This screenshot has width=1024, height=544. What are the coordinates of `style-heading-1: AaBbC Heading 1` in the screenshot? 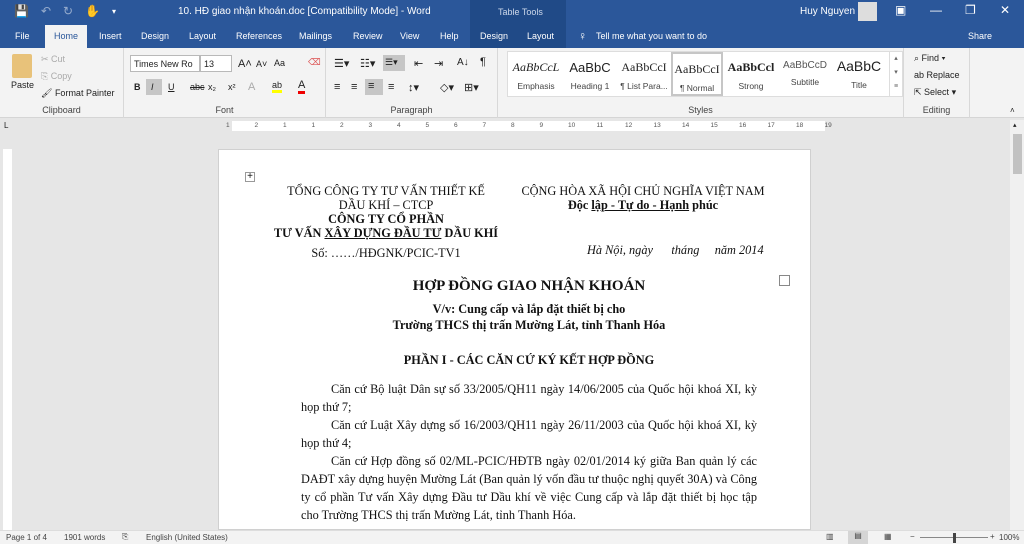 It's located at (590, 74).